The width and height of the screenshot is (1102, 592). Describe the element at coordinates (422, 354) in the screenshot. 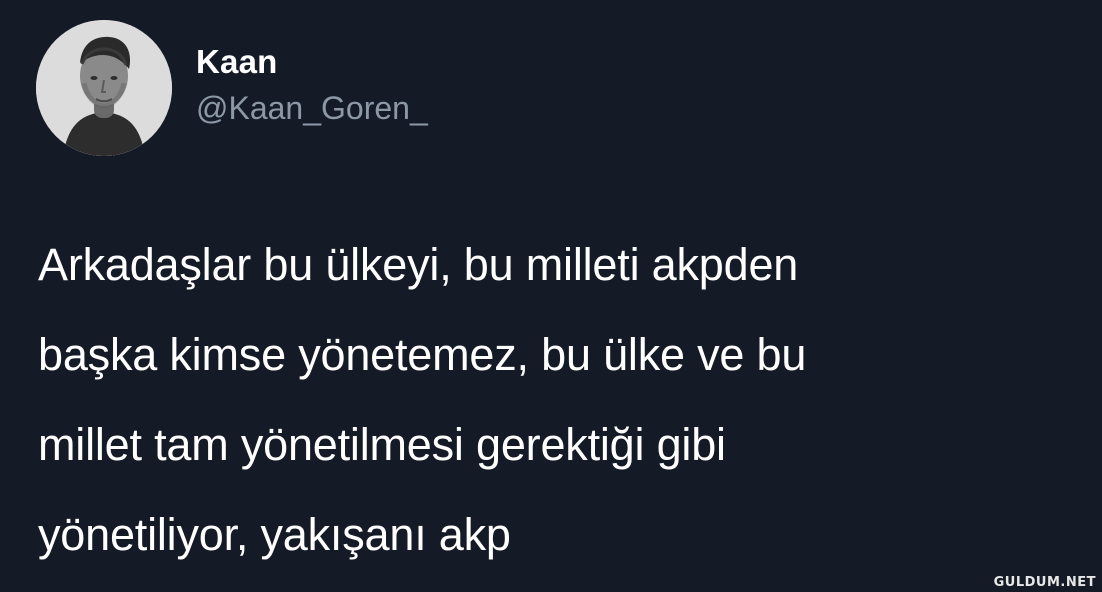

I see `tweet-text-line-2: başka kimse yönetemez, bu ülke ve bu` at that location.